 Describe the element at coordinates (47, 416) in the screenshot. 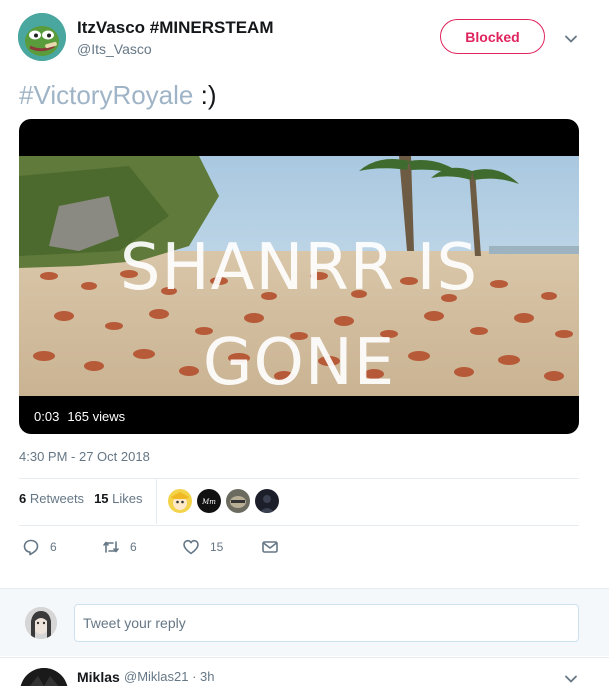

I see `video-duration: 0:03` at that location.